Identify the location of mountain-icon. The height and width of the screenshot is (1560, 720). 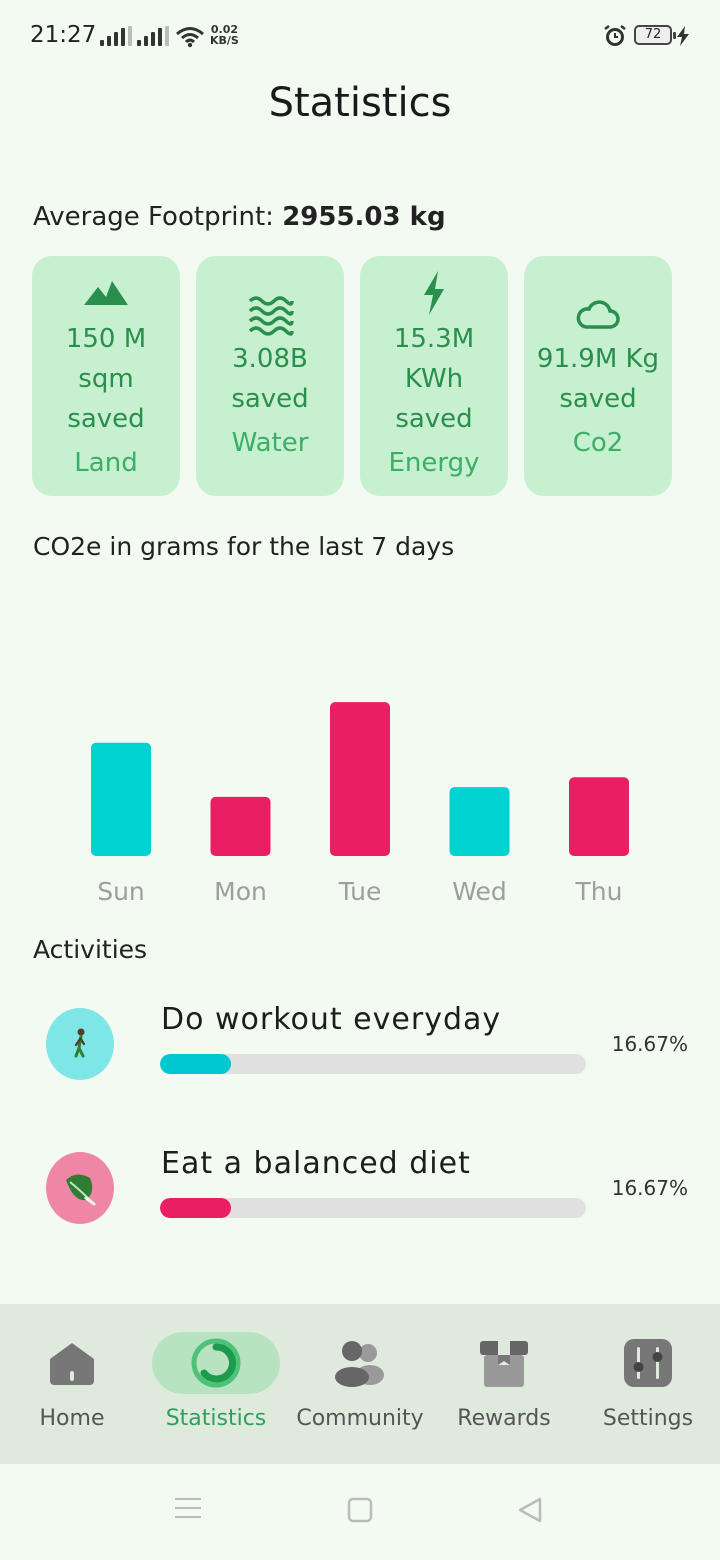
(106, 293).